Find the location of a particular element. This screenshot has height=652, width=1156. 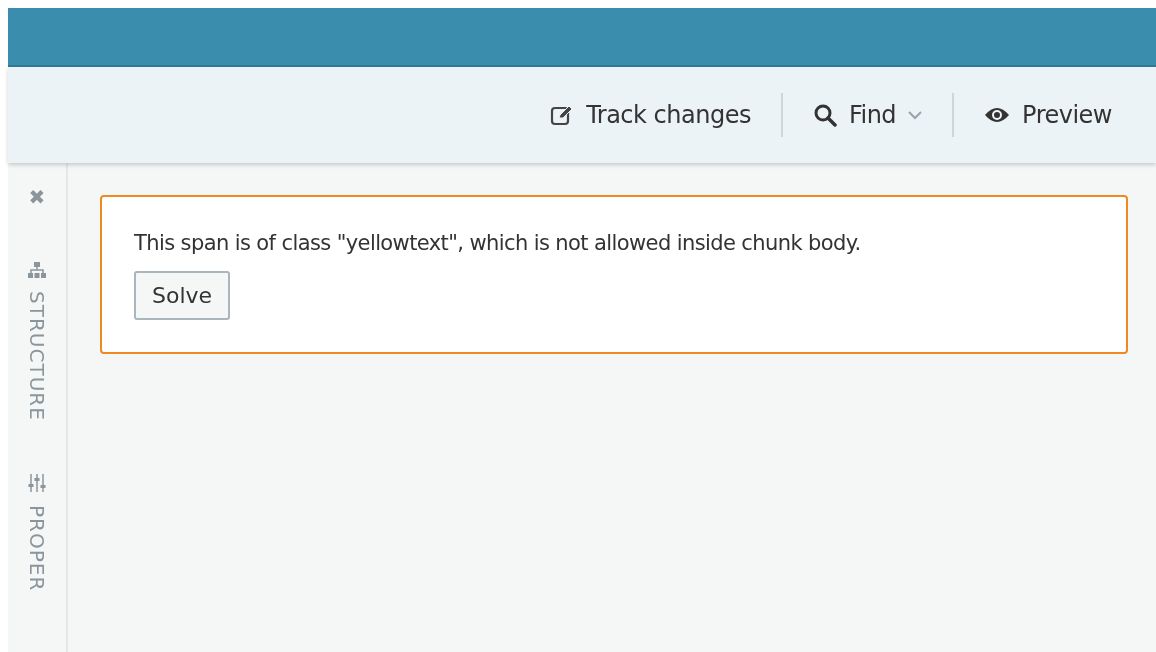

hierarchy-icon is located at coordinates (37, 270).